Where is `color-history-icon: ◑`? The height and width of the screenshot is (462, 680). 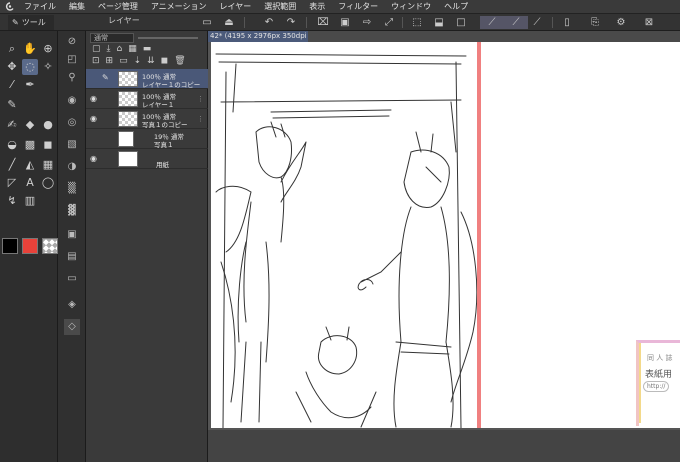
color-history-icon: ◑ is located at coordinates (72, 167).